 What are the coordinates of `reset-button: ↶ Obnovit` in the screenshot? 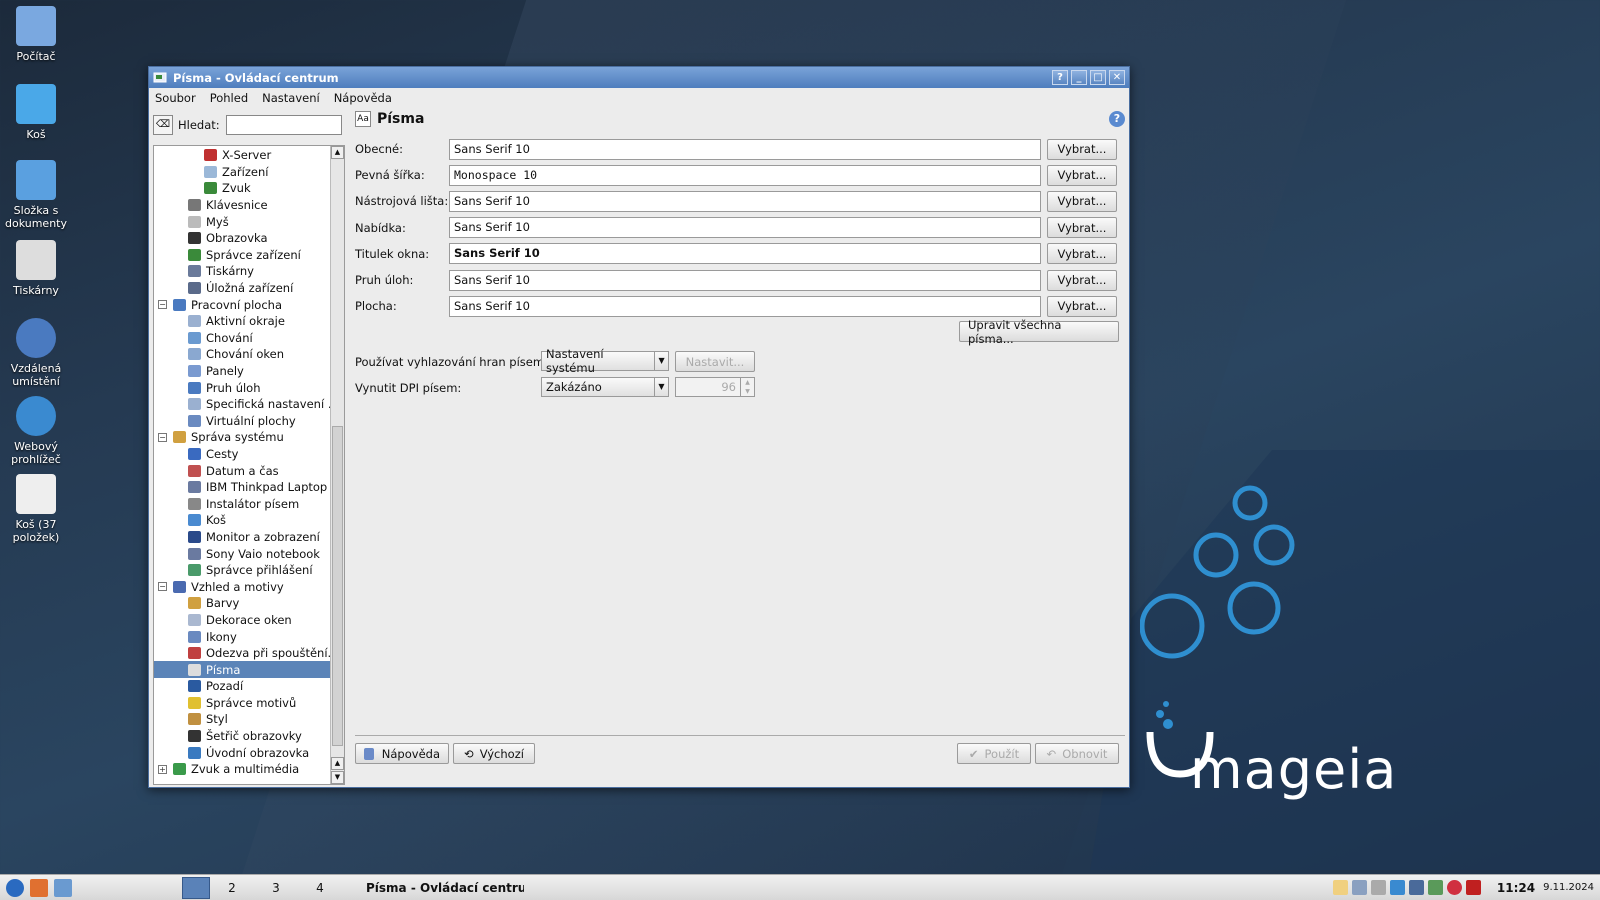 It's located at (1077, 753).